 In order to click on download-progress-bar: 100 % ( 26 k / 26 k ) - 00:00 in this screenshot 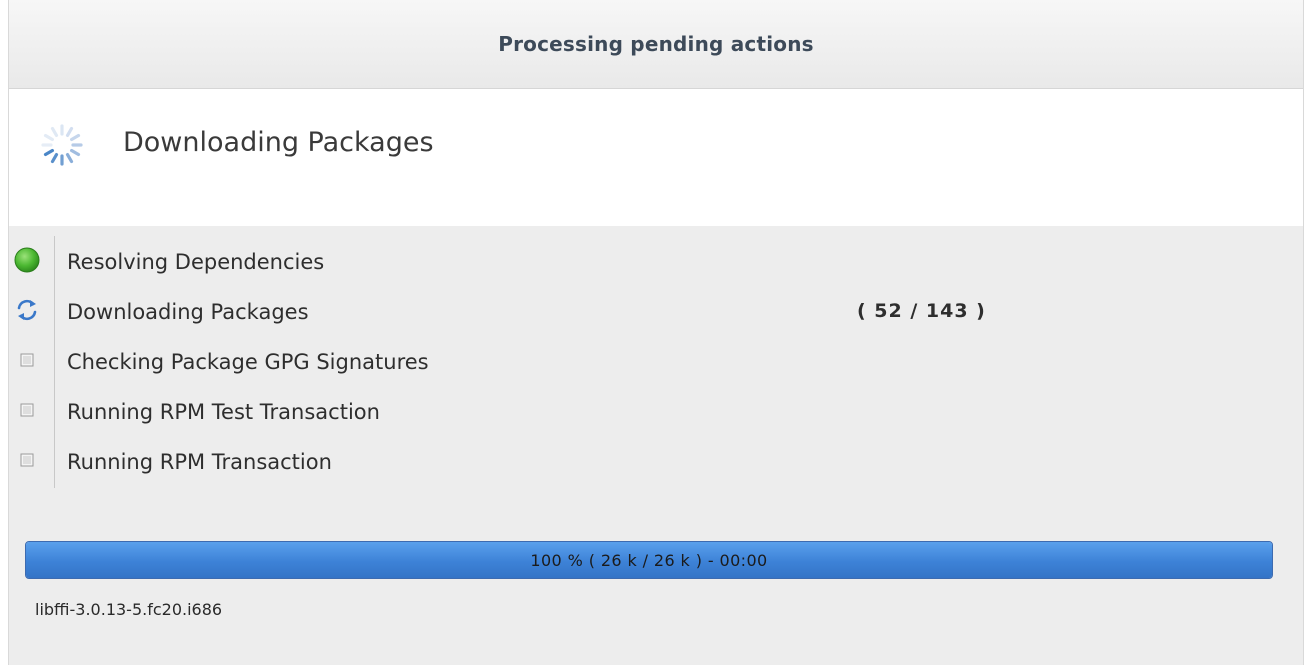, I will do `click(649, 560)`.